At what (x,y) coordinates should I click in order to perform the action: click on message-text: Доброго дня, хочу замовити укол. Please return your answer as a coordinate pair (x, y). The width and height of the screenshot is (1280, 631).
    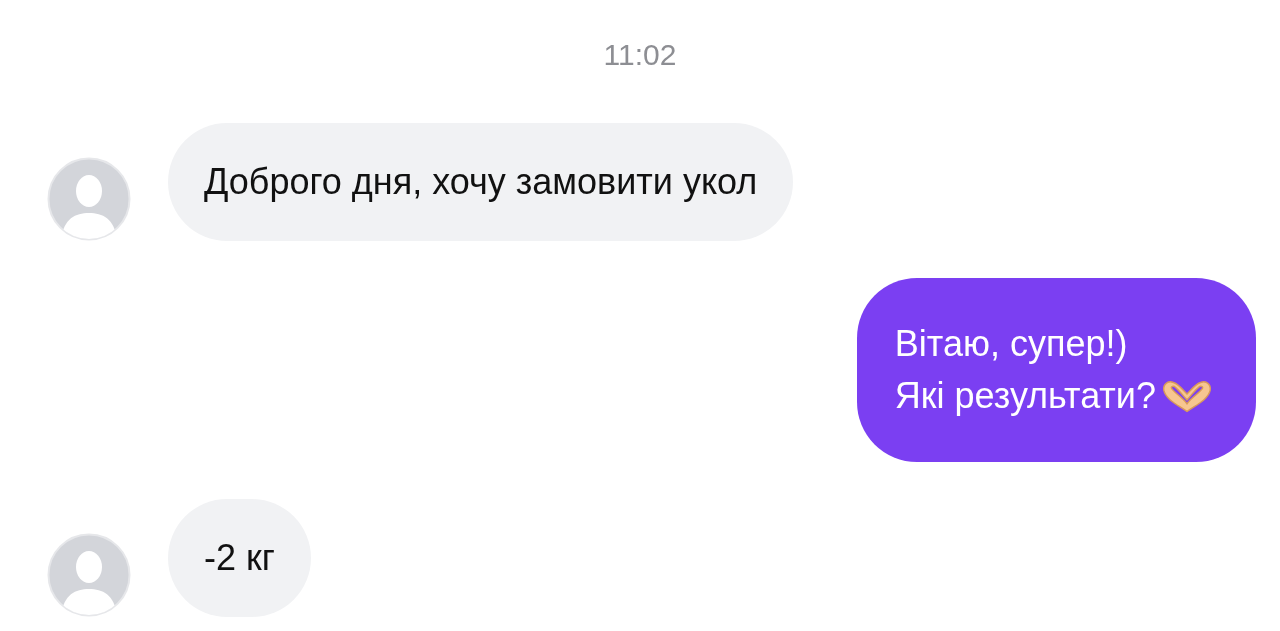
    Looking at the image, I should click on (481, 182).